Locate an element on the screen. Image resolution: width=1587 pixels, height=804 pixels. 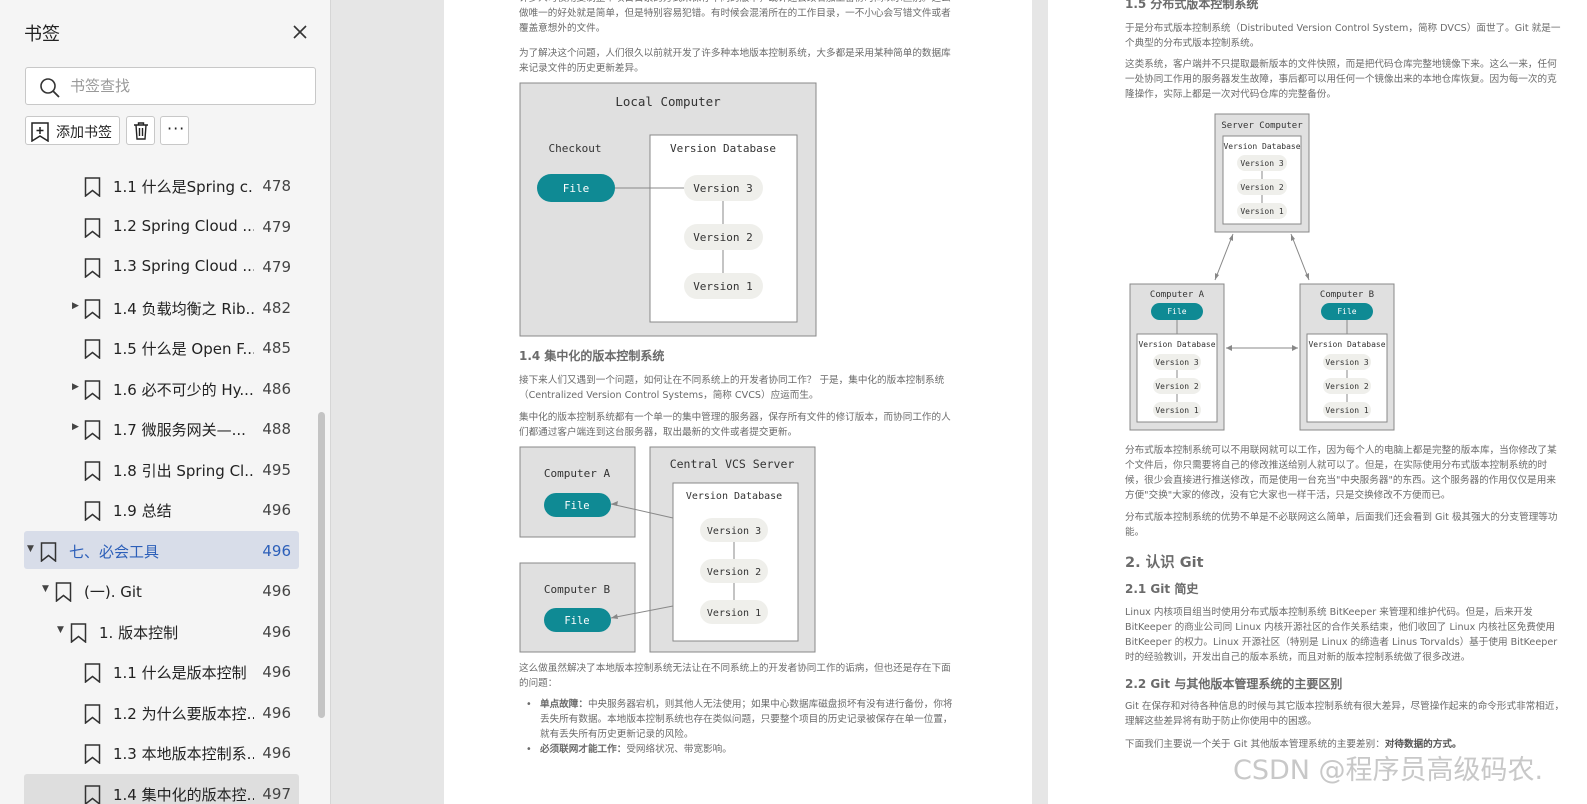
chapter-heading: 2. 认识 Git is located at coordinates (1164, 563).